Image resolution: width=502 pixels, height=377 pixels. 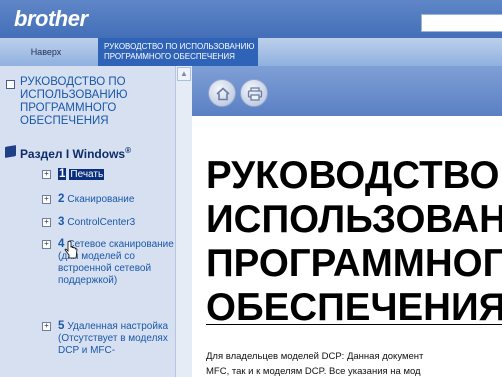 I want to click on toc-item-print: + 1 Печать, so click(x=108, y=174).